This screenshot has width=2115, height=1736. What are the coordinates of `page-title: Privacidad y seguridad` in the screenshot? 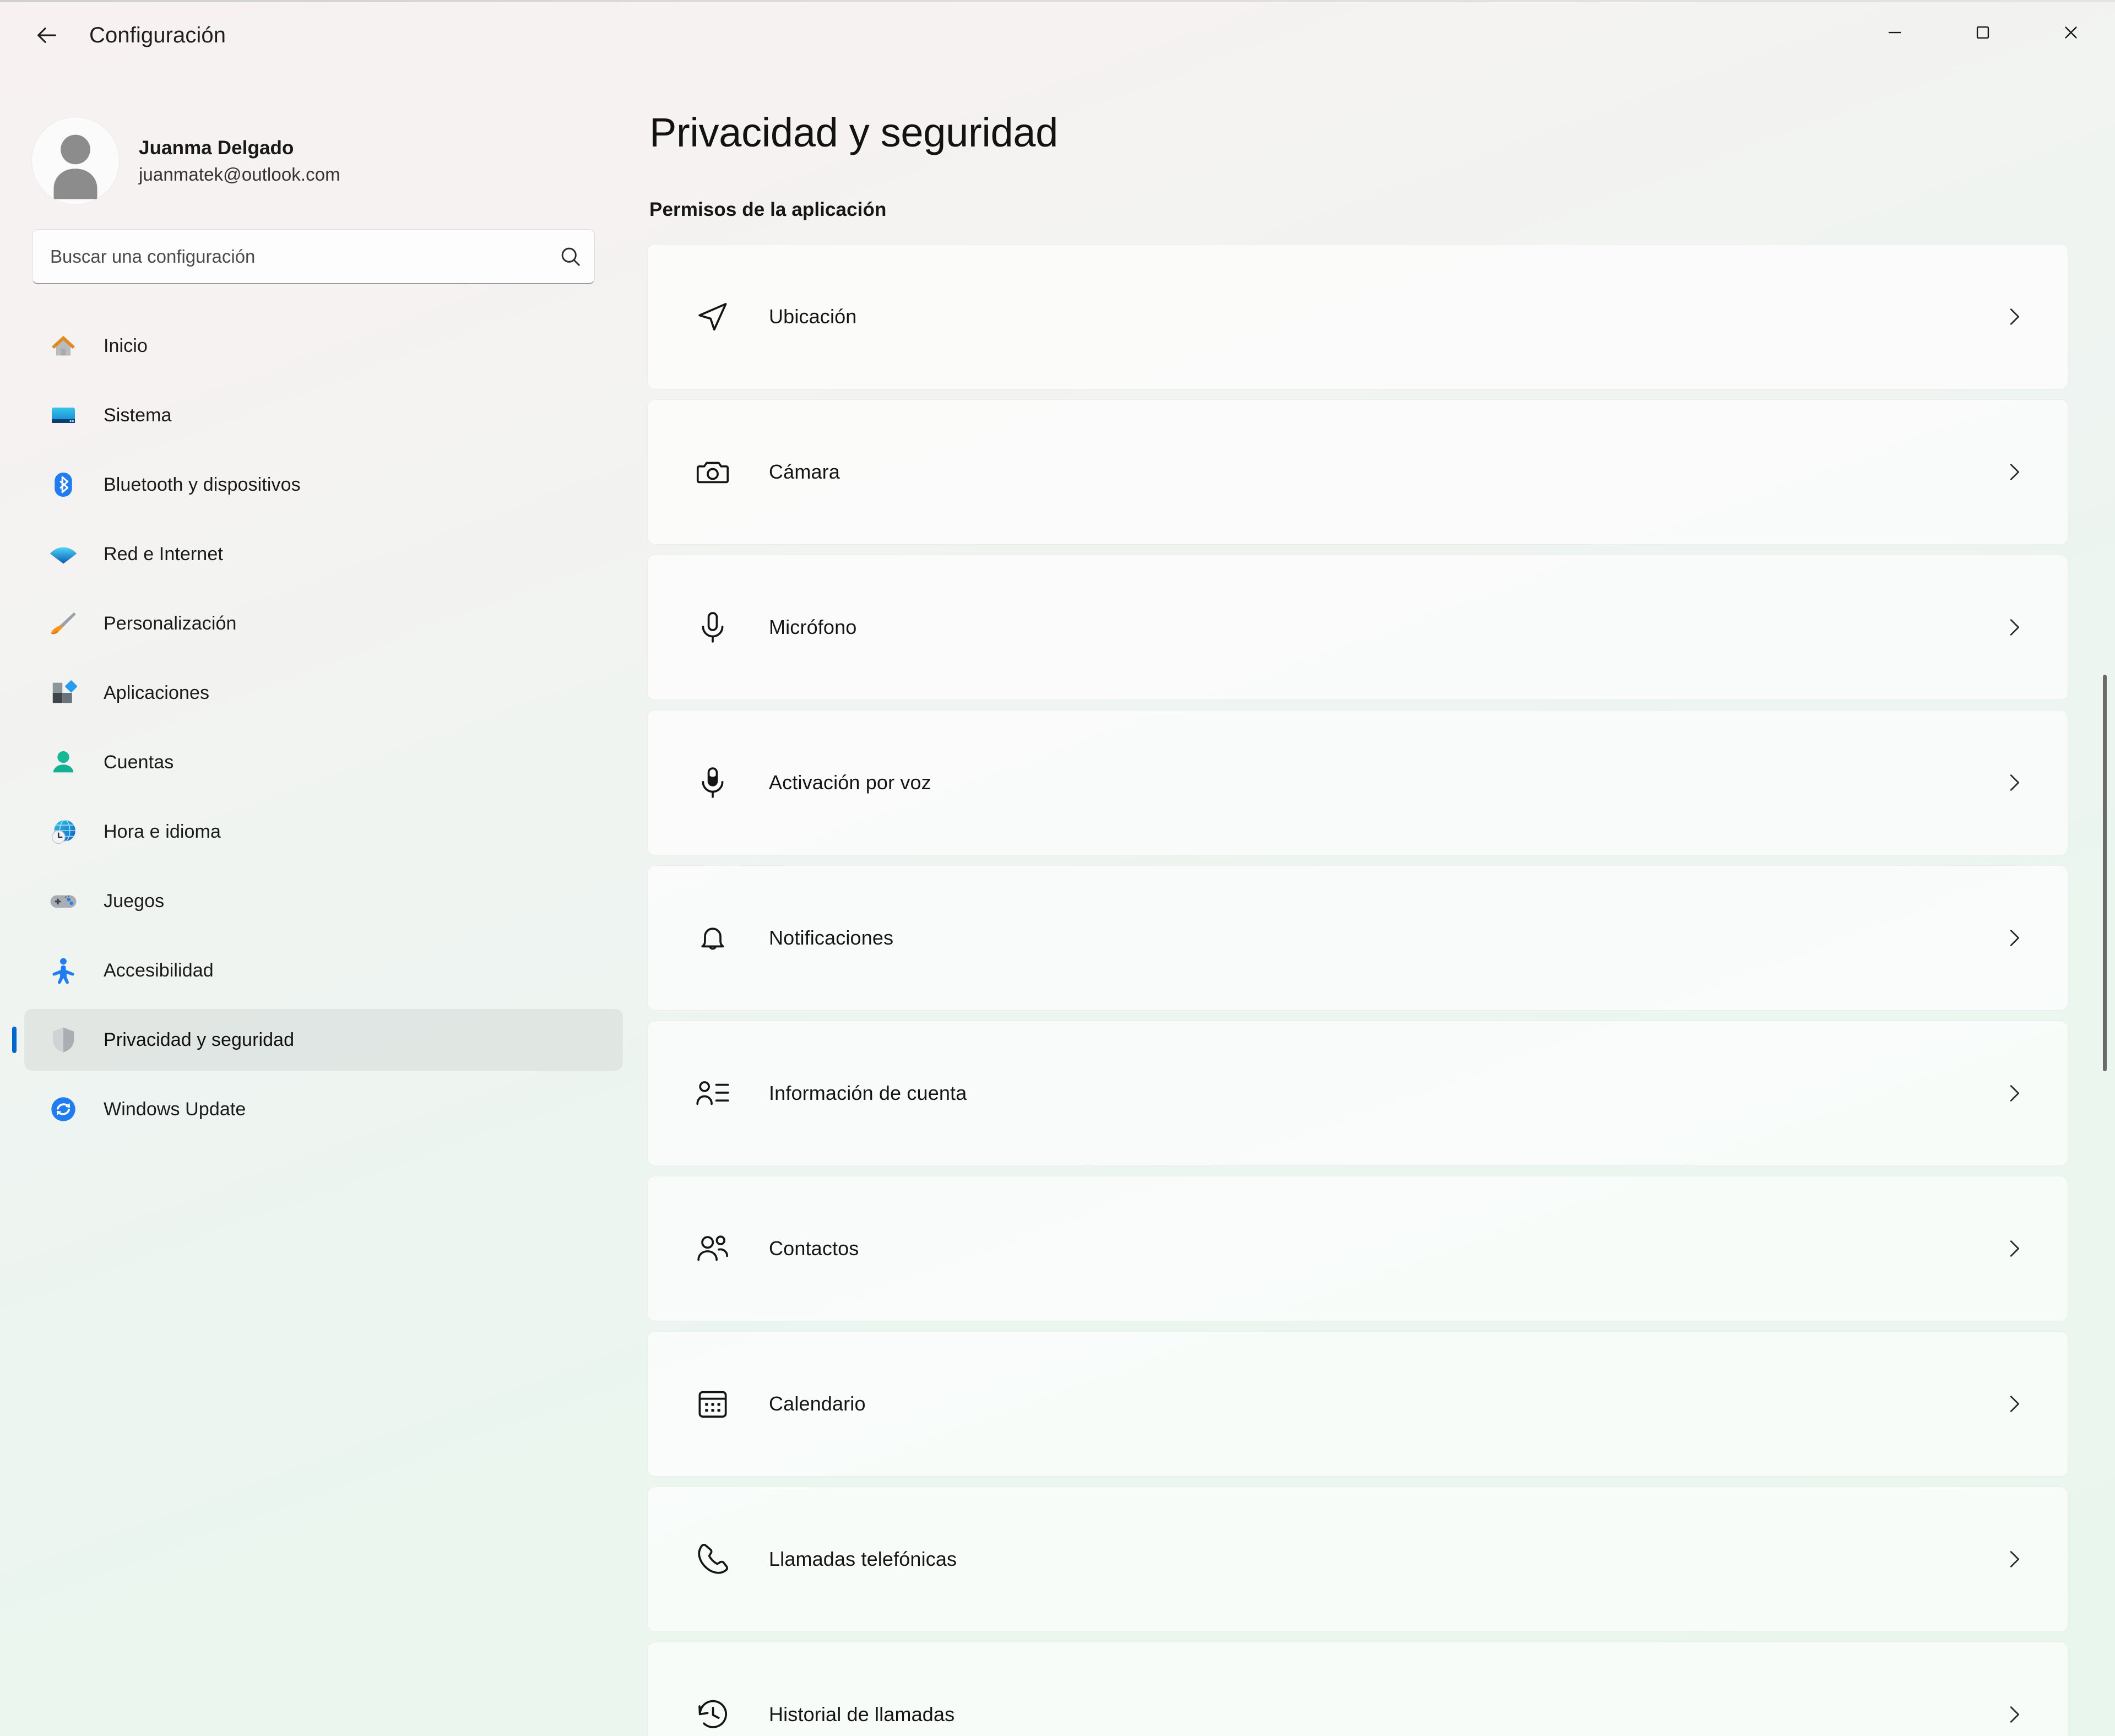 It's located at (854, 132).